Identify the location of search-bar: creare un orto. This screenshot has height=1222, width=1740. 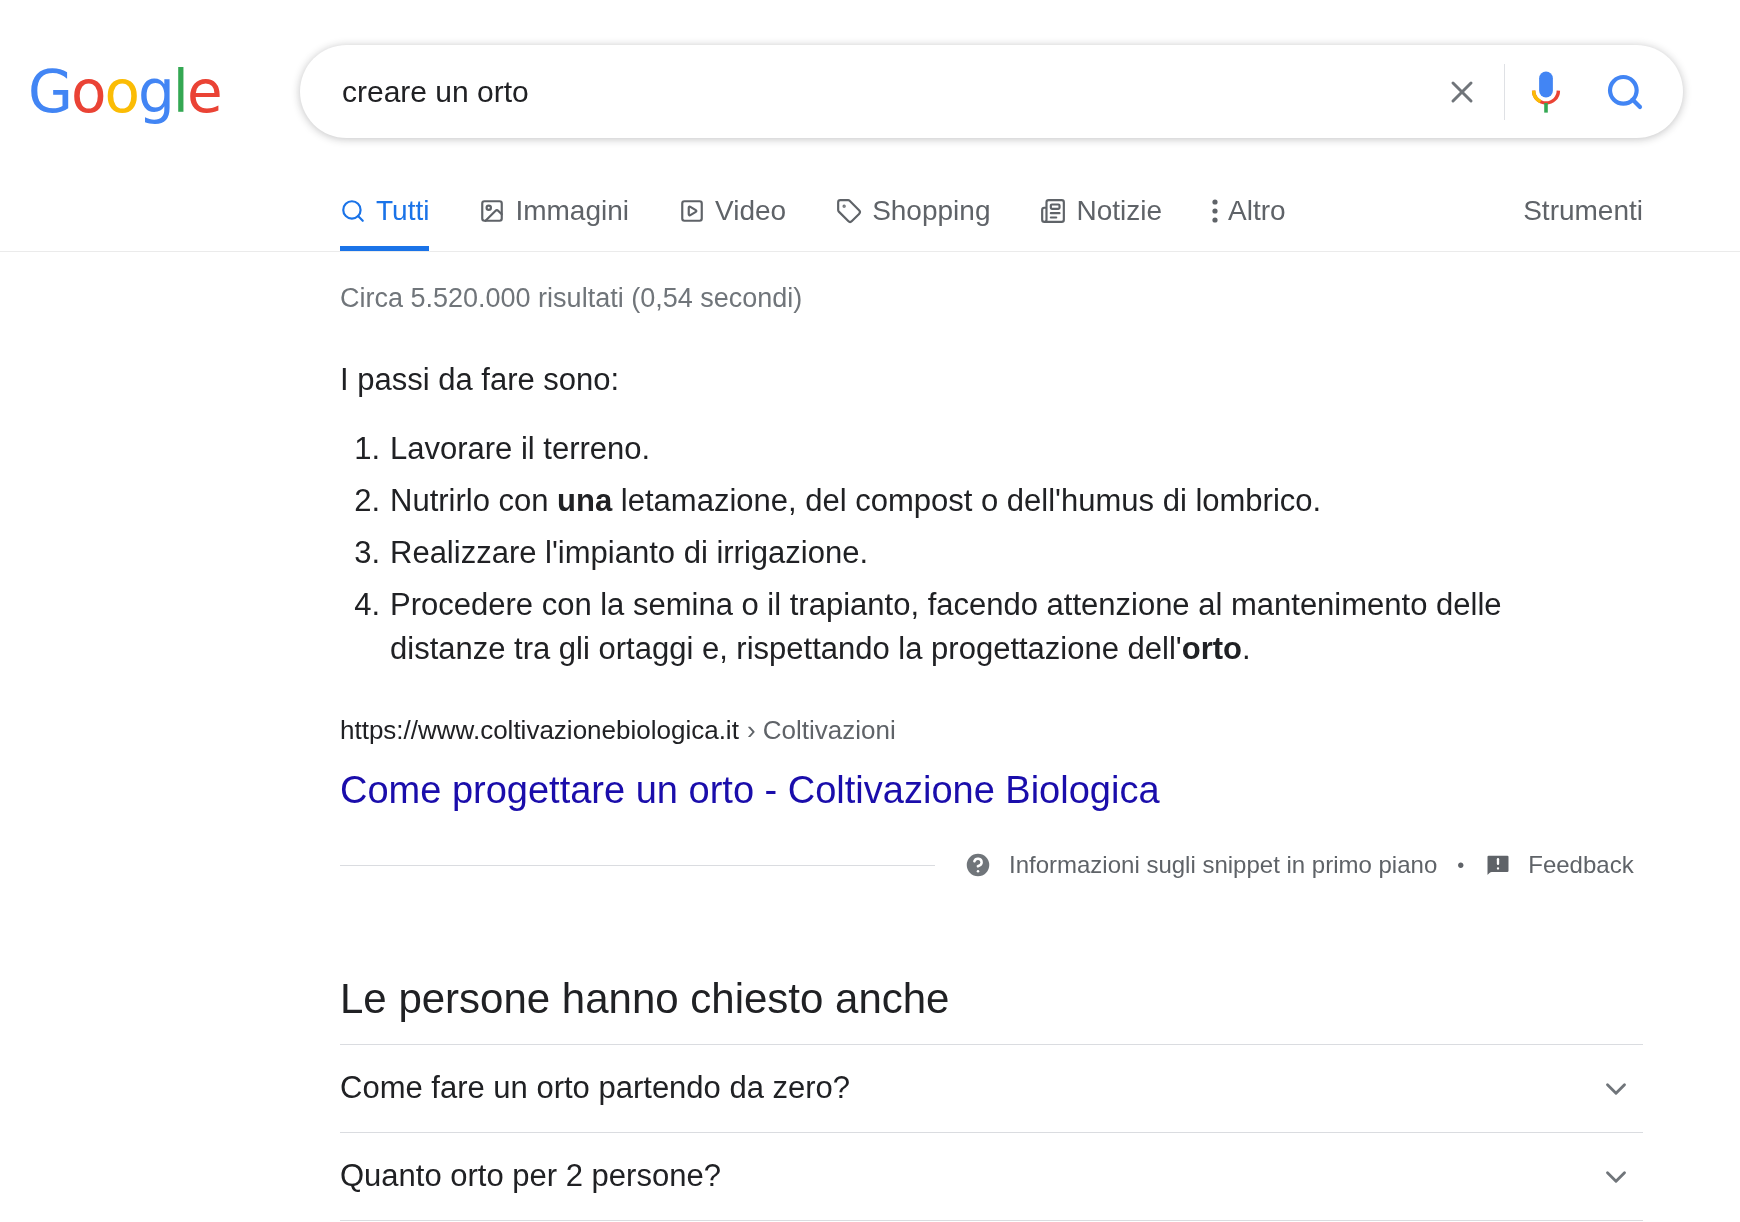
(991, 91).